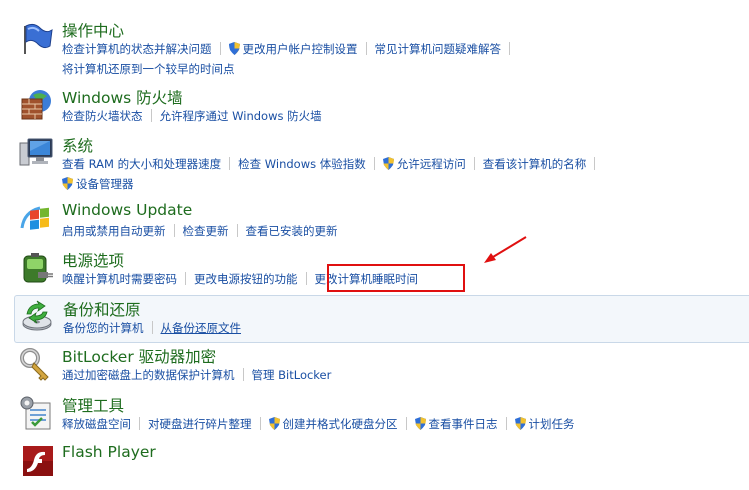 This screenshot has width=749, height=490. I want to click on links-row: 设备管理器, so click(98, 183).